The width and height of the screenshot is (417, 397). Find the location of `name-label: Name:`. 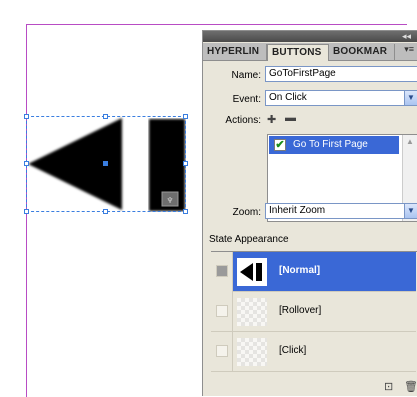

name-label: Name: is located at coordinates (246, 75).